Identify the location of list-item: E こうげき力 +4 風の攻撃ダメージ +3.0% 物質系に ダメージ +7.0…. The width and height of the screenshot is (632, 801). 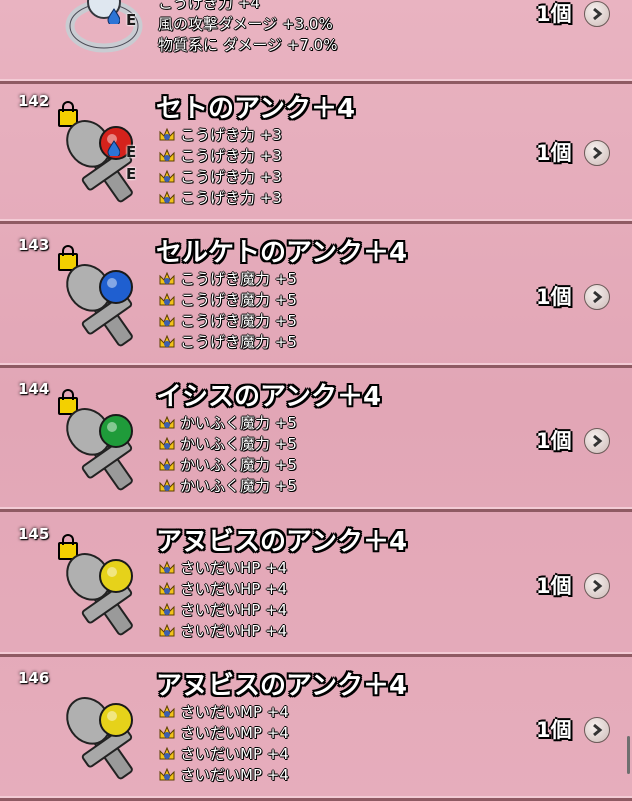
(316, 42).